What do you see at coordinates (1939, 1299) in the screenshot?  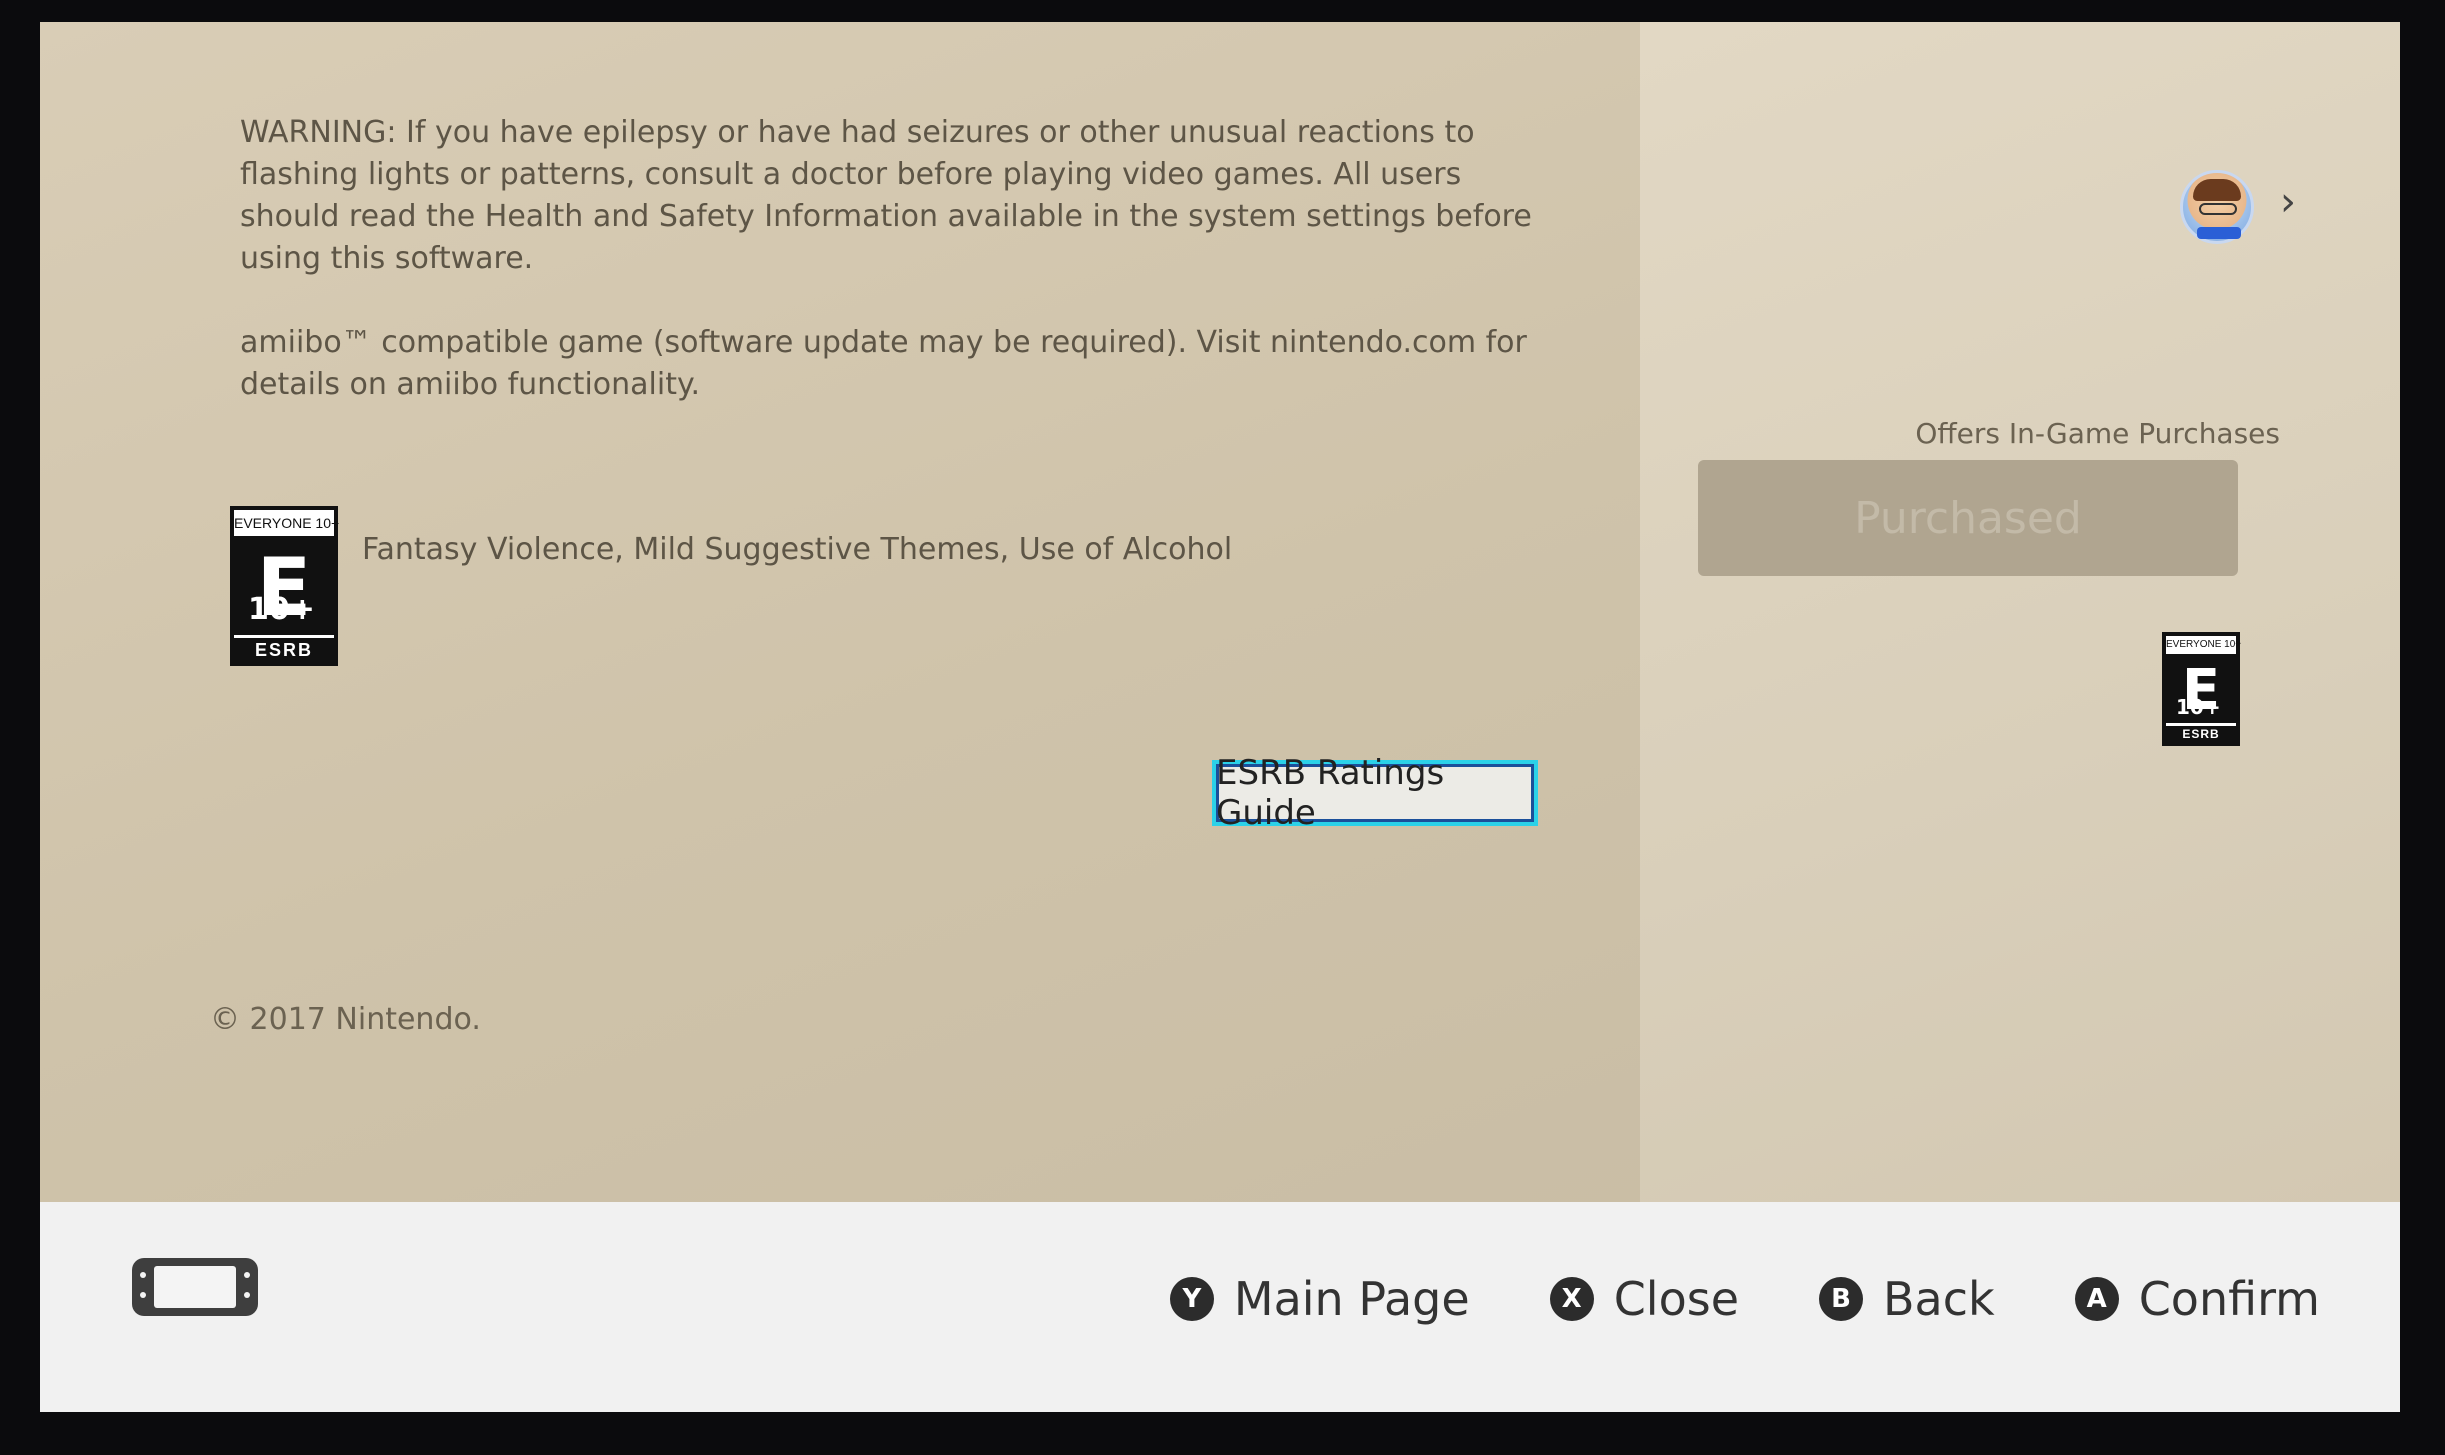 I see `back-label: Back` at bounding box center [1939, 1299].